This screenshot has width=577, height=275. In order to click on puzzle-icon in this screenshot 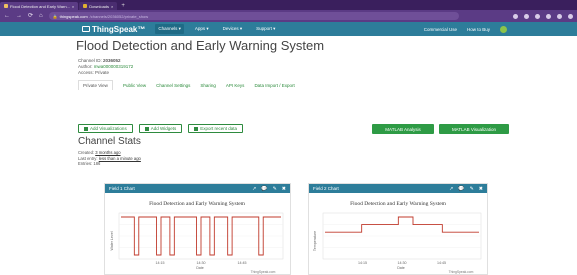, I will do `click(548, 16)`.